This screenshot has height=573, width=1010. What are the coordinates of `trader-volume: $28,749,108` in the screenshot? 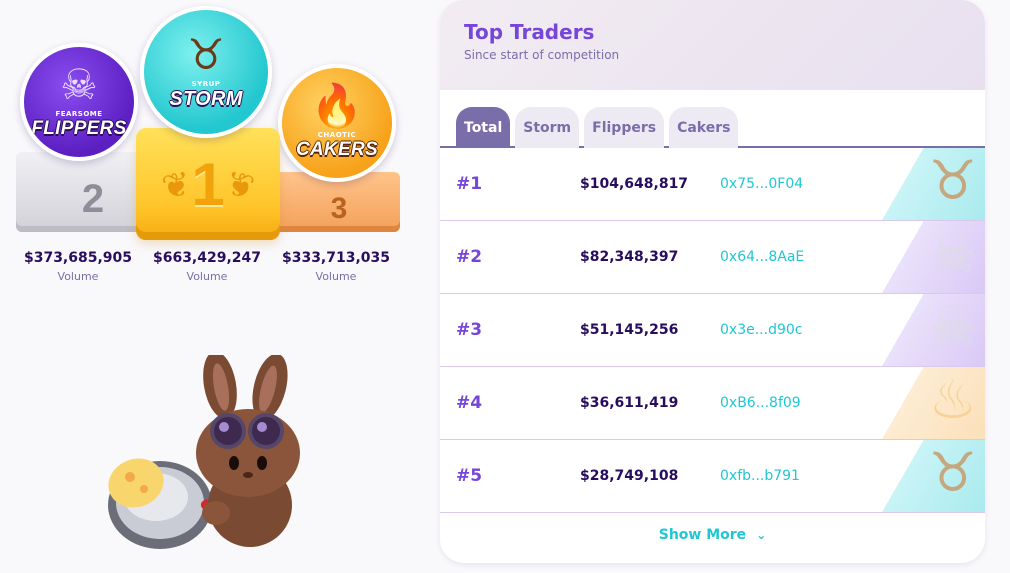 It's located at (629, 476).